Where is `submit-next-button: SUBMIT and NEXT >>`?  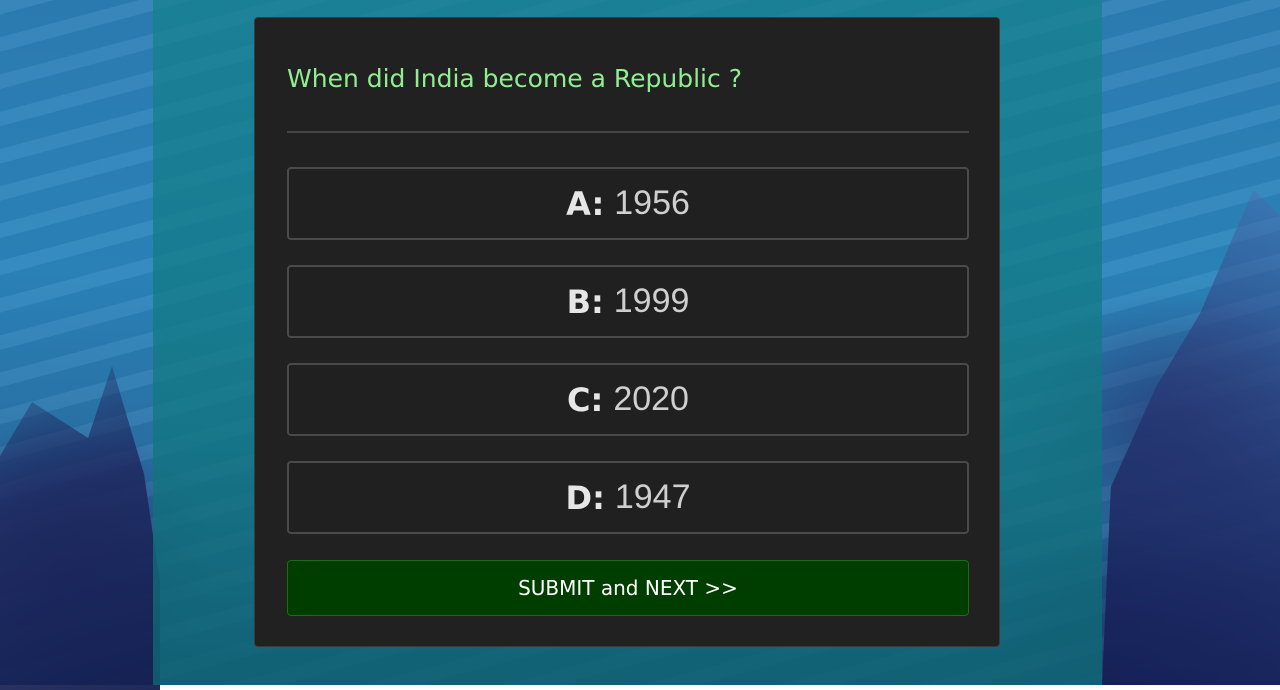
submit-next-button: SUBMIT and NEXT >> is located at coordinates (628, 588).